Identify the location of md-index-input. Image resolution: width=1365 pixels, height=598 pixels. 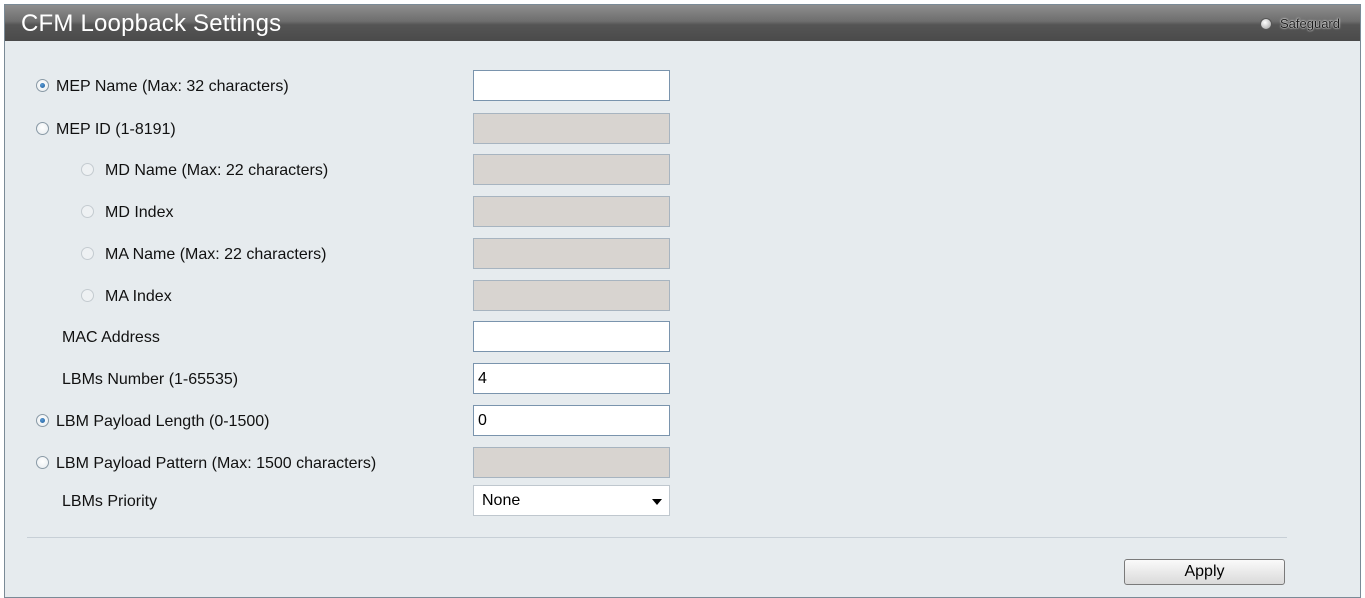
(571, 211).